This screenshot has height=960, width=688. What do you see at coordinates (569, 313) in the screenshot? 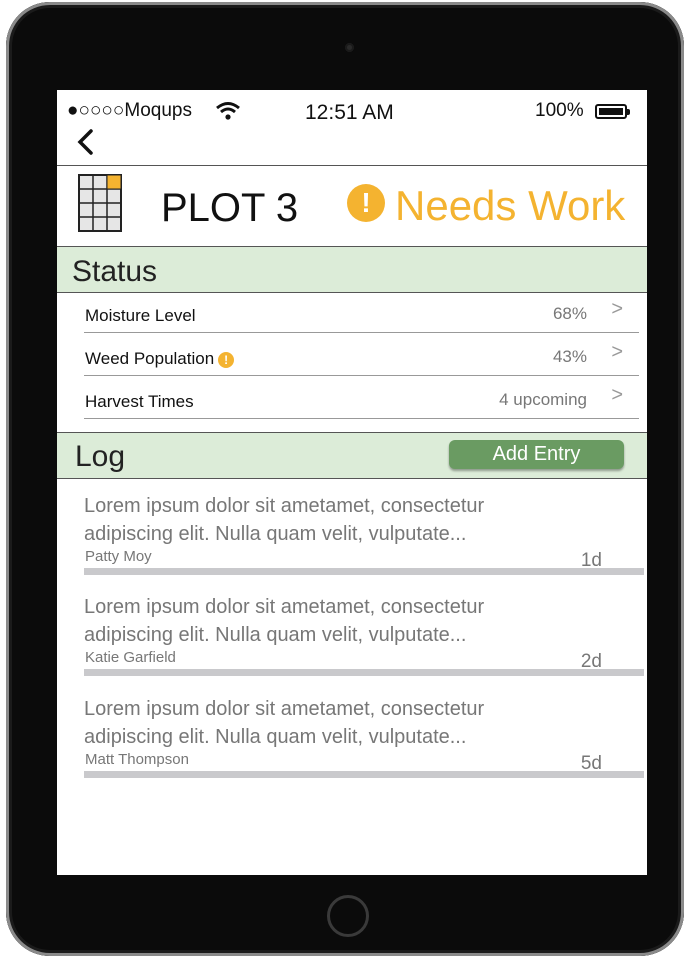
I see `status-row-value: 68%` at bounding box center [569, 313].